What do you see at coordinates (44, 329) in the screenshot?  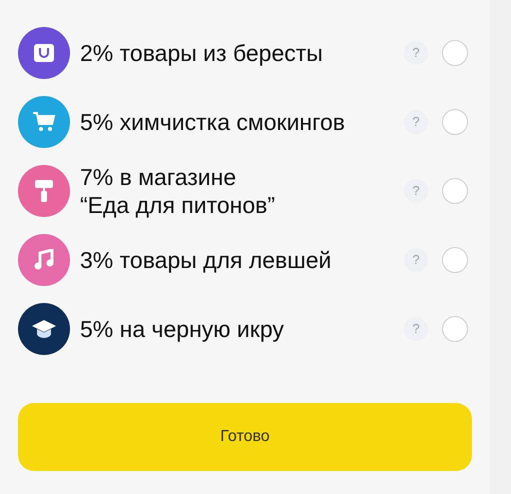 I see `graduation-cap-icon` at bounding box center [44, 329].